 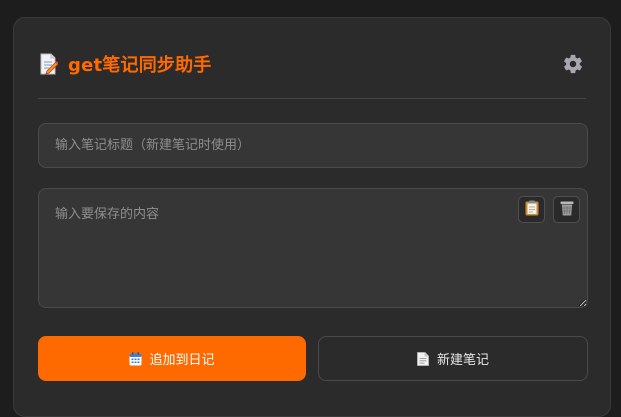 I want to click on gear-icon, so click(x=573, y=64).